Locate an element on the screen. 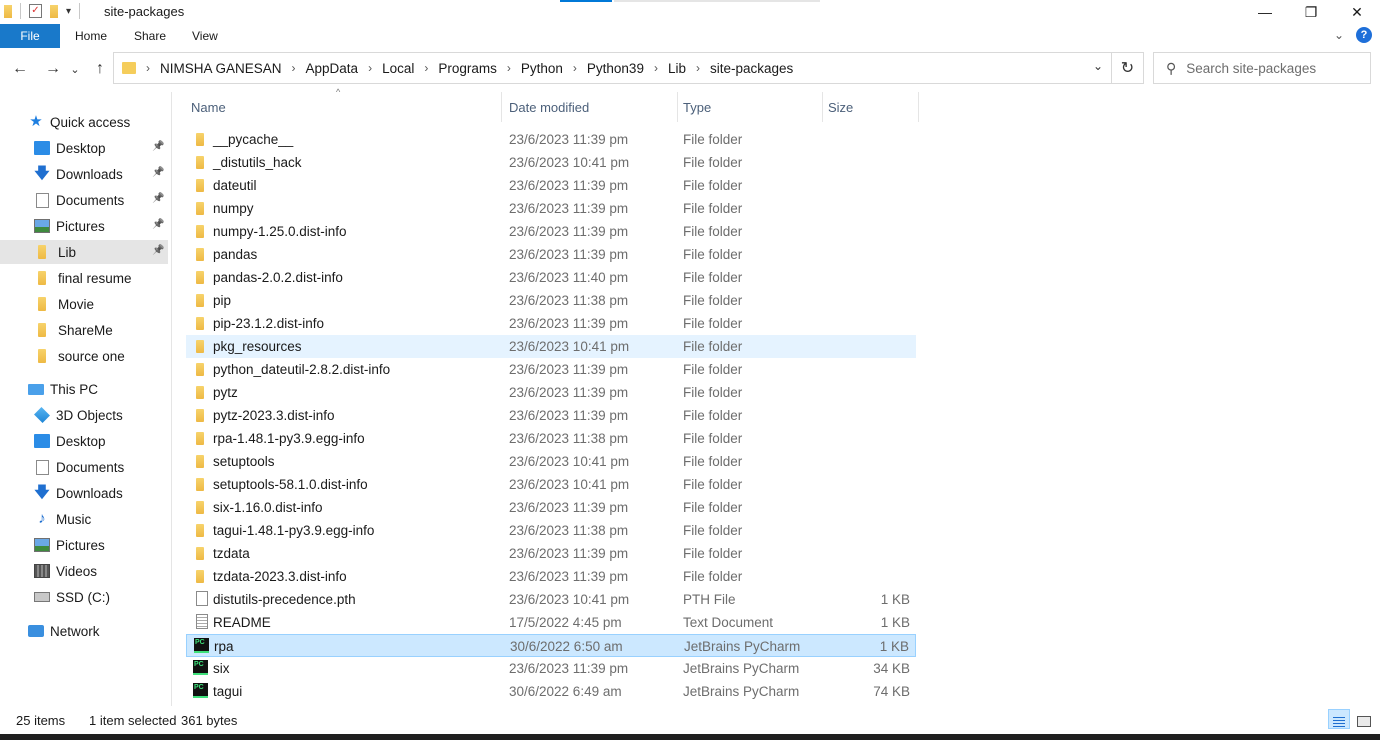 The height and width of the screenshot is (740, 1380). breadcrumb-item: AppData is located at coordinates (332, 68).